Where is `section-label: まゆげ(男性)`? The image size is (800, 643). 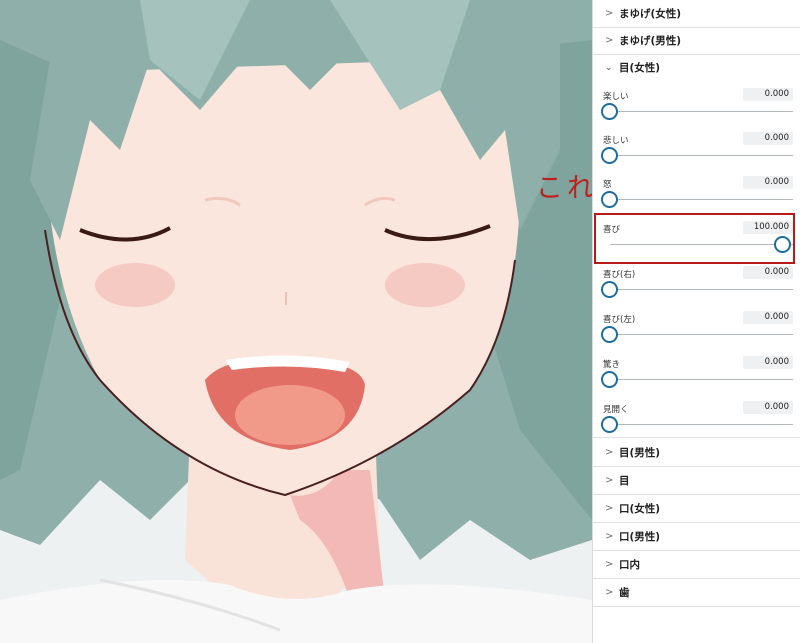 section-label: まゆげ(男性) is located at coordinates (650, 41).